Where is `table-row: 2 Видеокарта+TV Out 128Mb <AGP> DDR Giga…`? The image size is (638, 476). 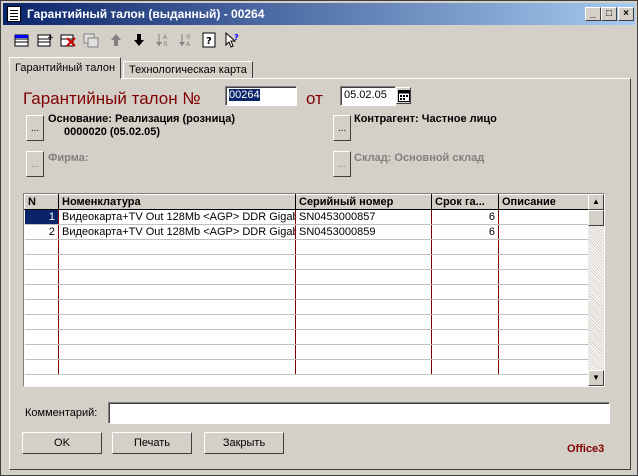
table-row: 2 Видеокарта+TV Out 128Mb <AGP> DDR Giga… is located at coordinates (307, 232).